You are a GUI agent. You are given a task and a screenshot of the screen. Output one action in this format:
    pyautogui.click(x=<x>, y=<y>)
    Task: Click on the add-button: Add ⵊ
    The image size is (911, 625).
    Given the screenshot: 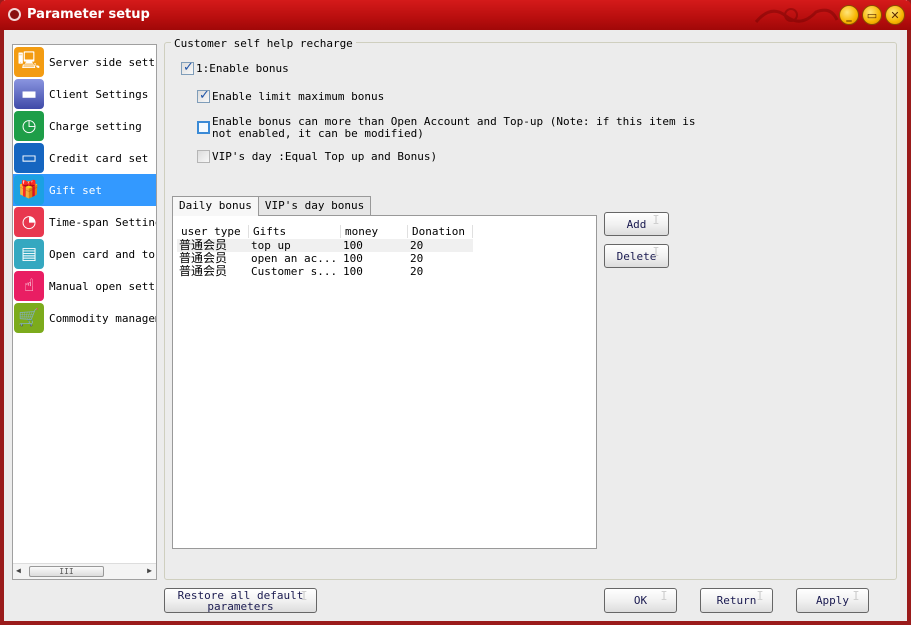 What is the action you would take?
    pyautogui.click(x=636, y=224)
    